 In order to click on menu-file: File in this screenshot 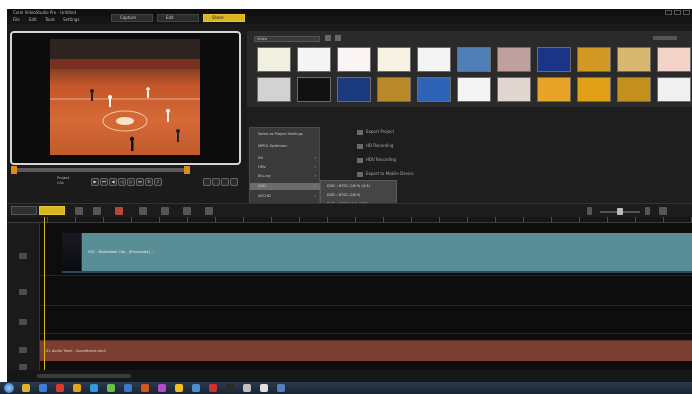, I will do `click(16, 19)`.